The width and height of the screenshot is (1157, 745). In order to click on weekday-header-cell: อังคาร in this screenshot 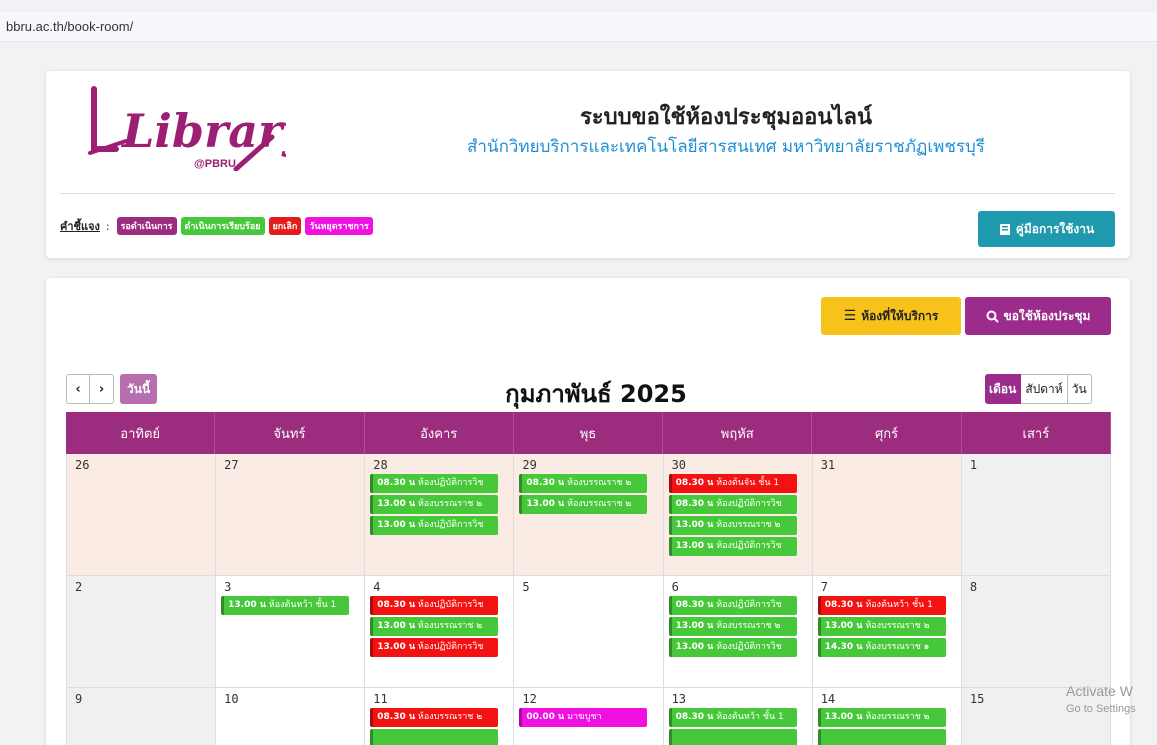, I will do `click(439, 433)`.